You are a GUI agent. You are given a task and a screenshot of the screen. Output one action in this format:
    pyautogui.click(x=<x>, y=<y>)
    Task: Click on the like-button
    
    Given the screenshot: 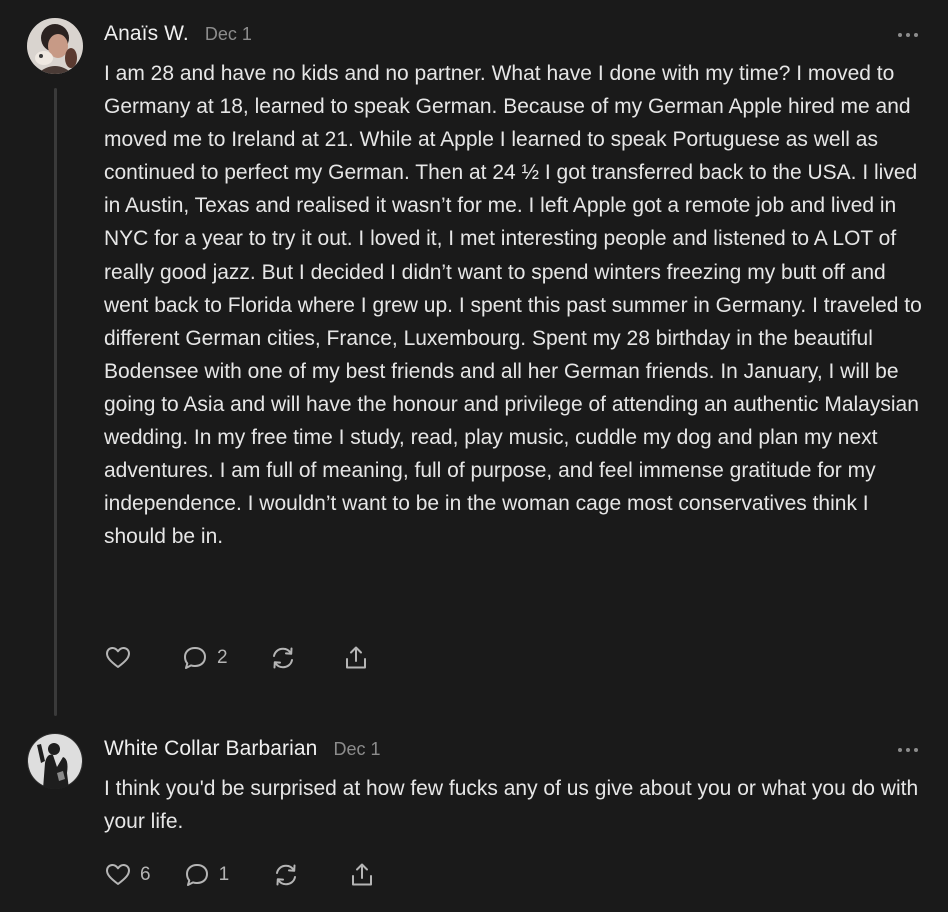 What is the action you would take?
    pyautogui.click(x=122, y=658)
    